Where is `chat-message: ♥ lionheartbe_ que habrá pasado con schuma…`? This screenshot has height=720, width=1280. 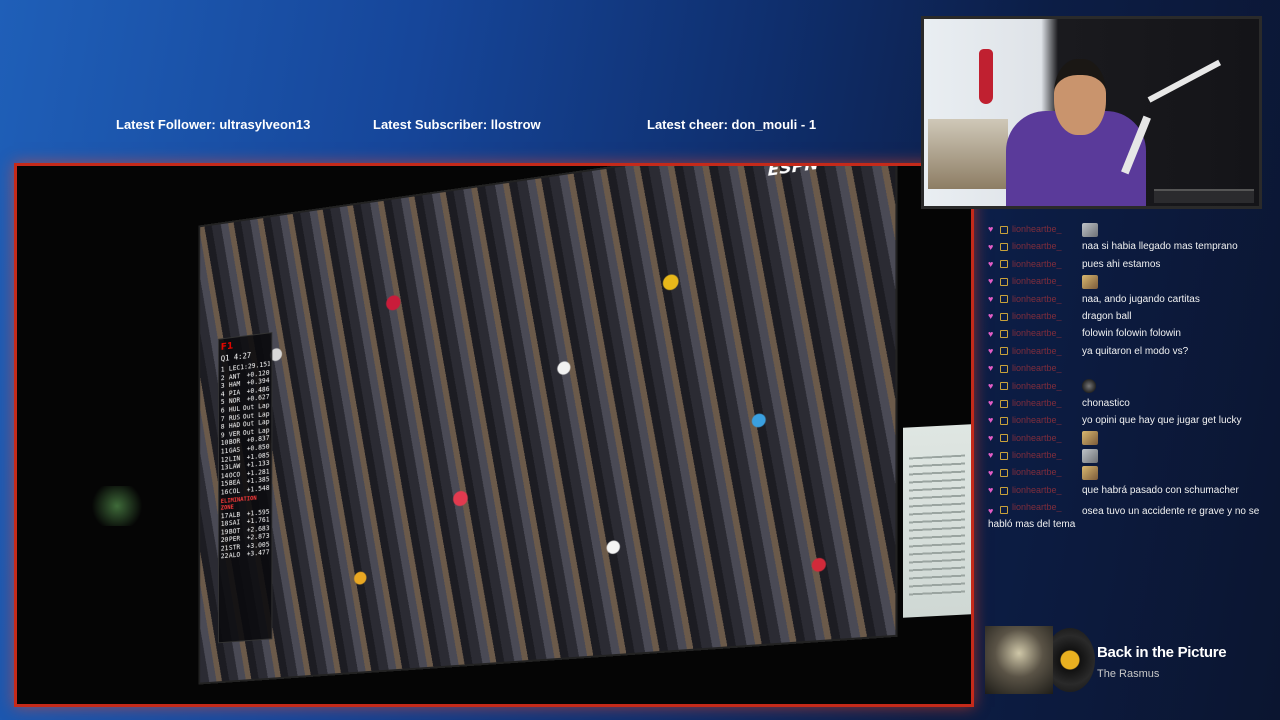 chat-message: ♥ lionheartbe_ que habrá pasado con schuma… is located at coordinates (1128, 490).